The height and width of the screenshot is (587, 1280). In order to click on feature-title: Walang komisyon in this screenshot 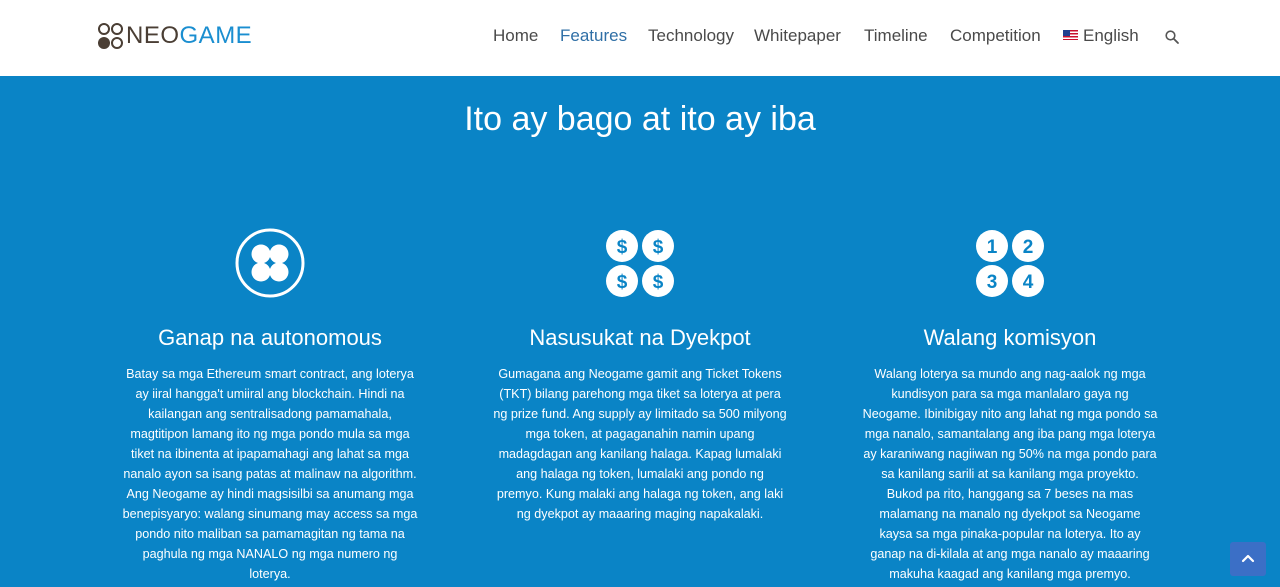, I will do `click(1010, 337)`.